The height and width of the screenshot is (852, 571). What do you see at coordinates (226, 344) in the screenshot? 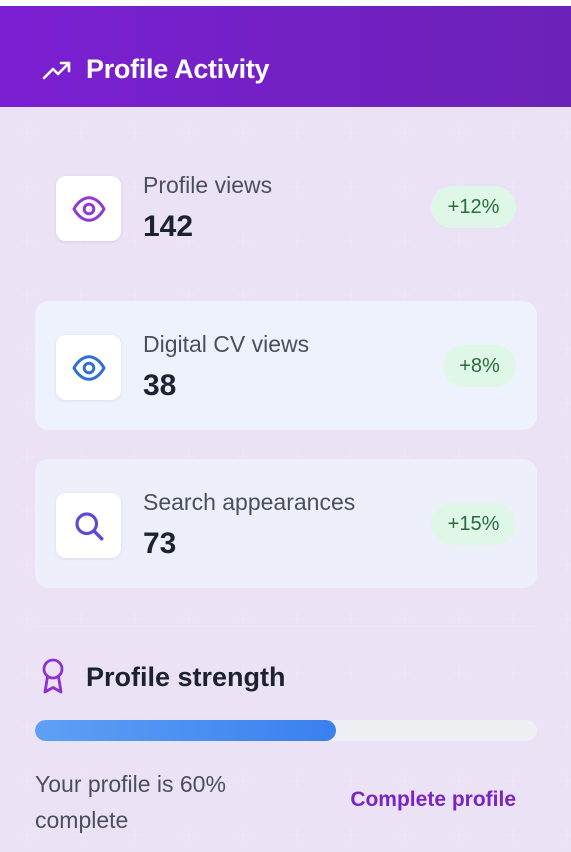
I see `stat-label: Digital CV views` at bounding box center [226, 344].